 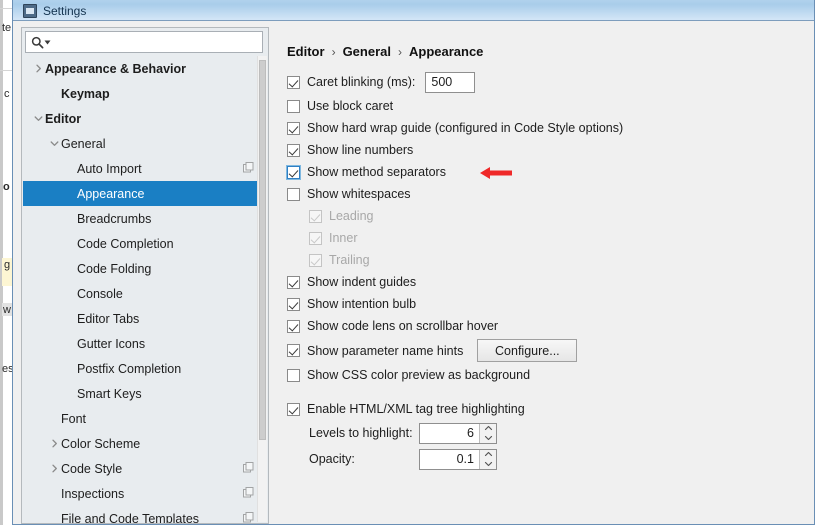 What do you see at coordinates (450, 82) in the screenshot?
I see `caret-blinking-input: 500` at bounding box center [450, 82].